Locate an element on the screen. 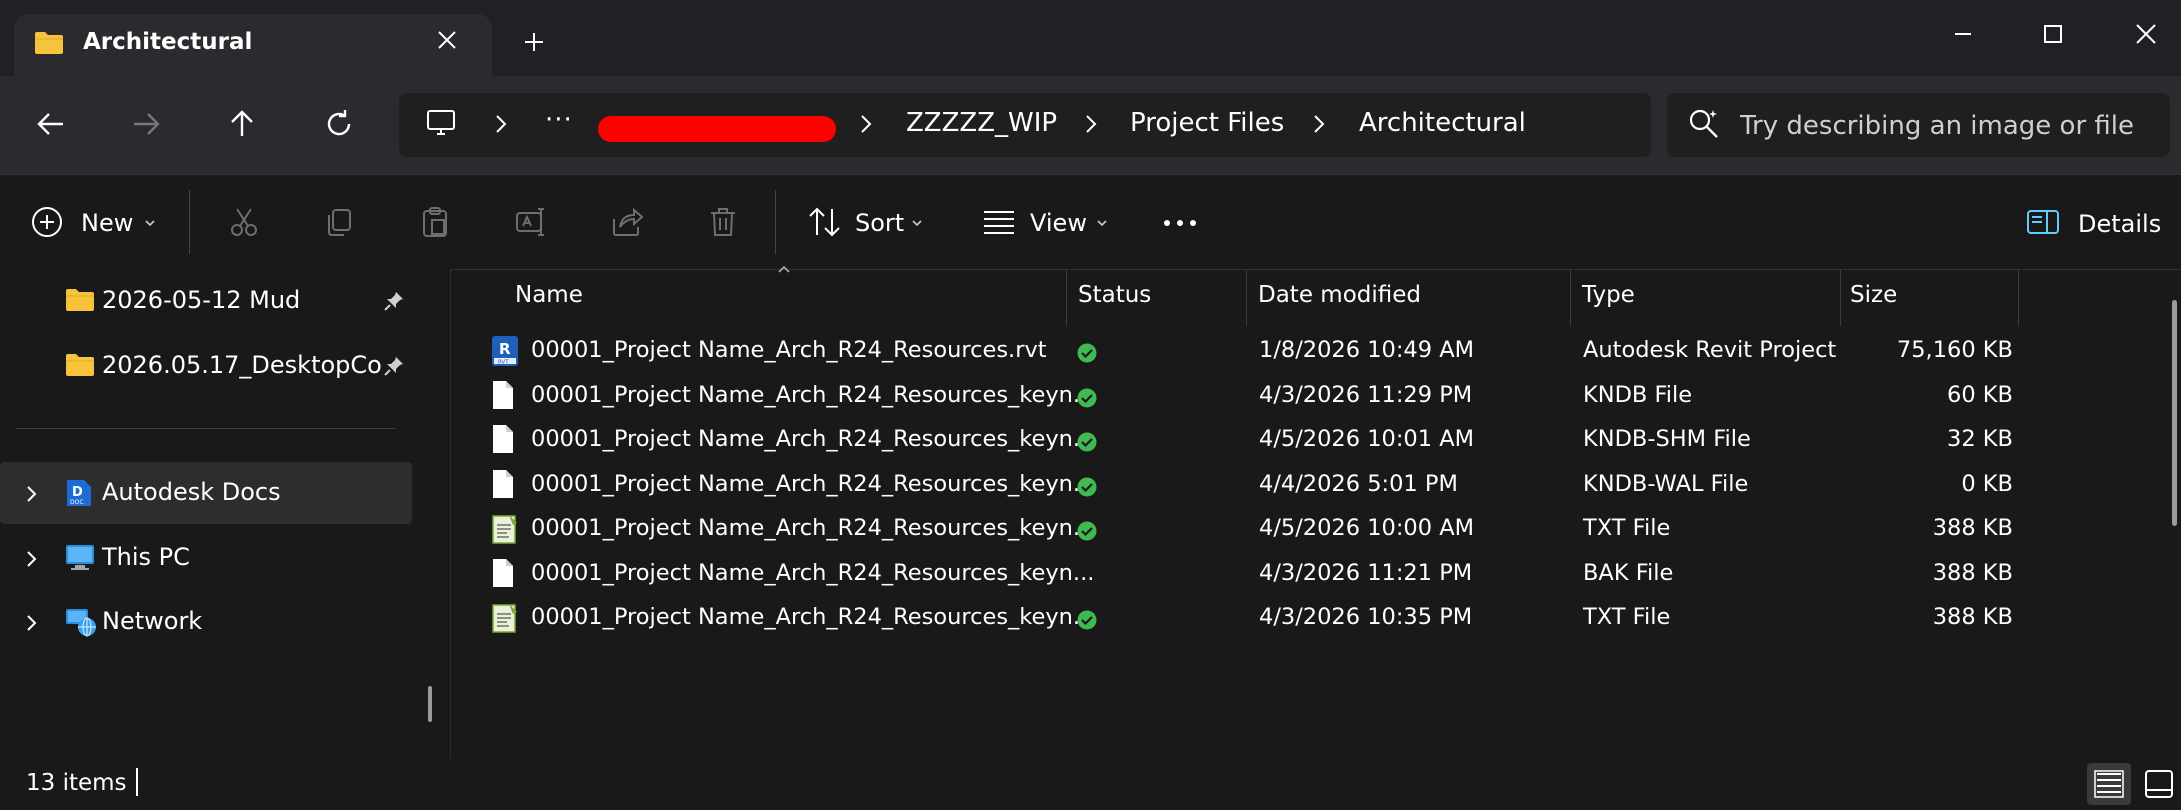 This screenshot has height=810, width=2181. details-view-button is located at coordinates (2109, 784).